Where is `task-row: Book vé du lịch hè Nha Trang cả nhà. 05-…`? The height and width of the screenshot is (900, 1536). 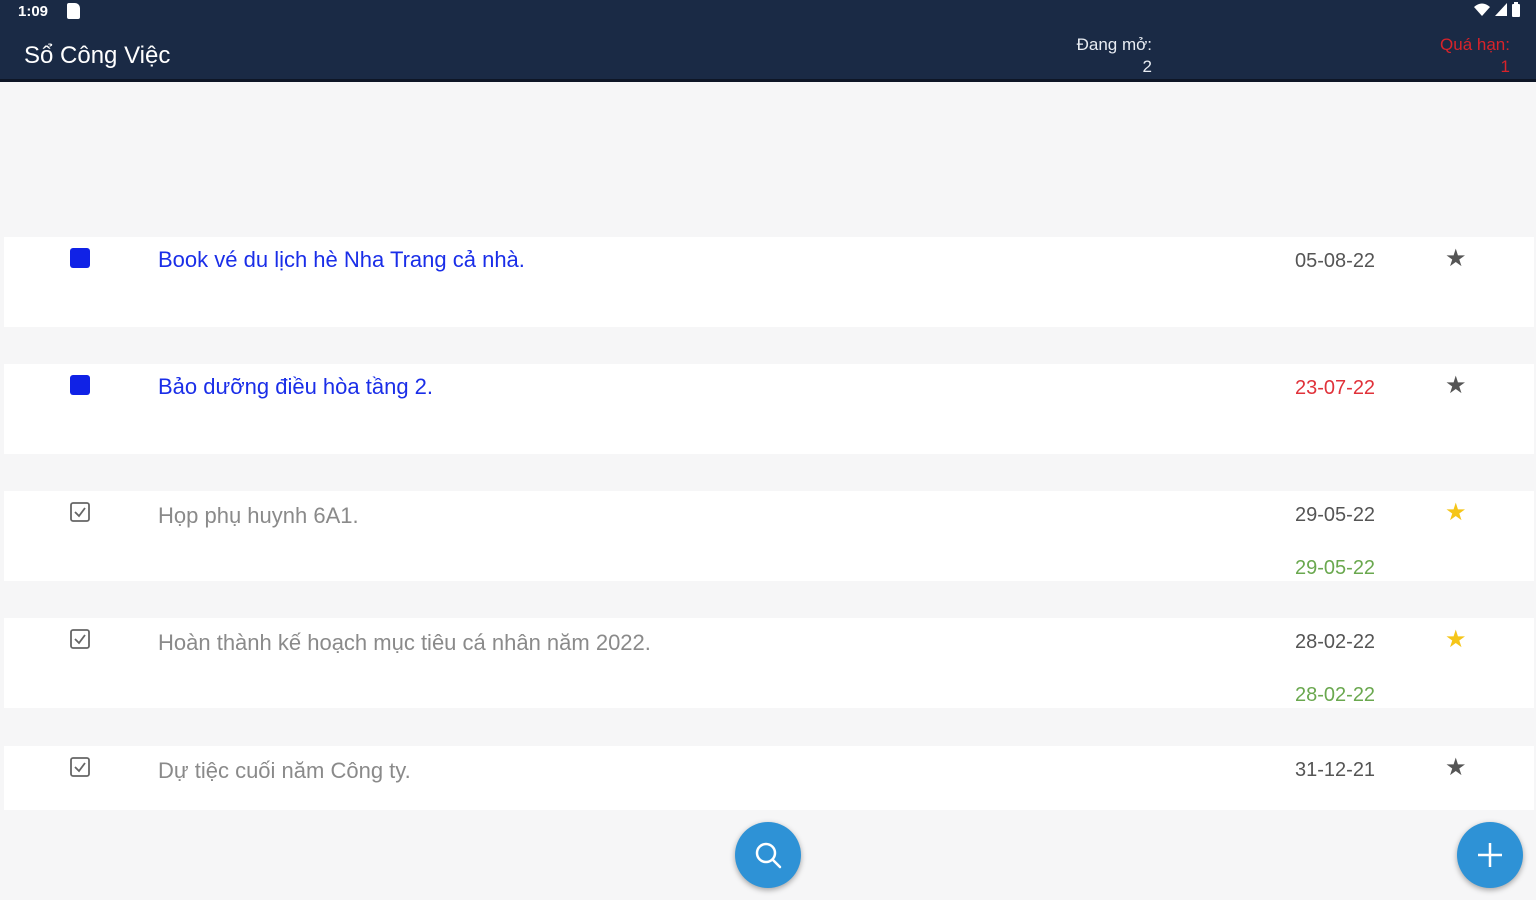
task-row: Book vé du lịch hè Nha Trang cả nhà. 05-… is located at coordinates (769, 282).